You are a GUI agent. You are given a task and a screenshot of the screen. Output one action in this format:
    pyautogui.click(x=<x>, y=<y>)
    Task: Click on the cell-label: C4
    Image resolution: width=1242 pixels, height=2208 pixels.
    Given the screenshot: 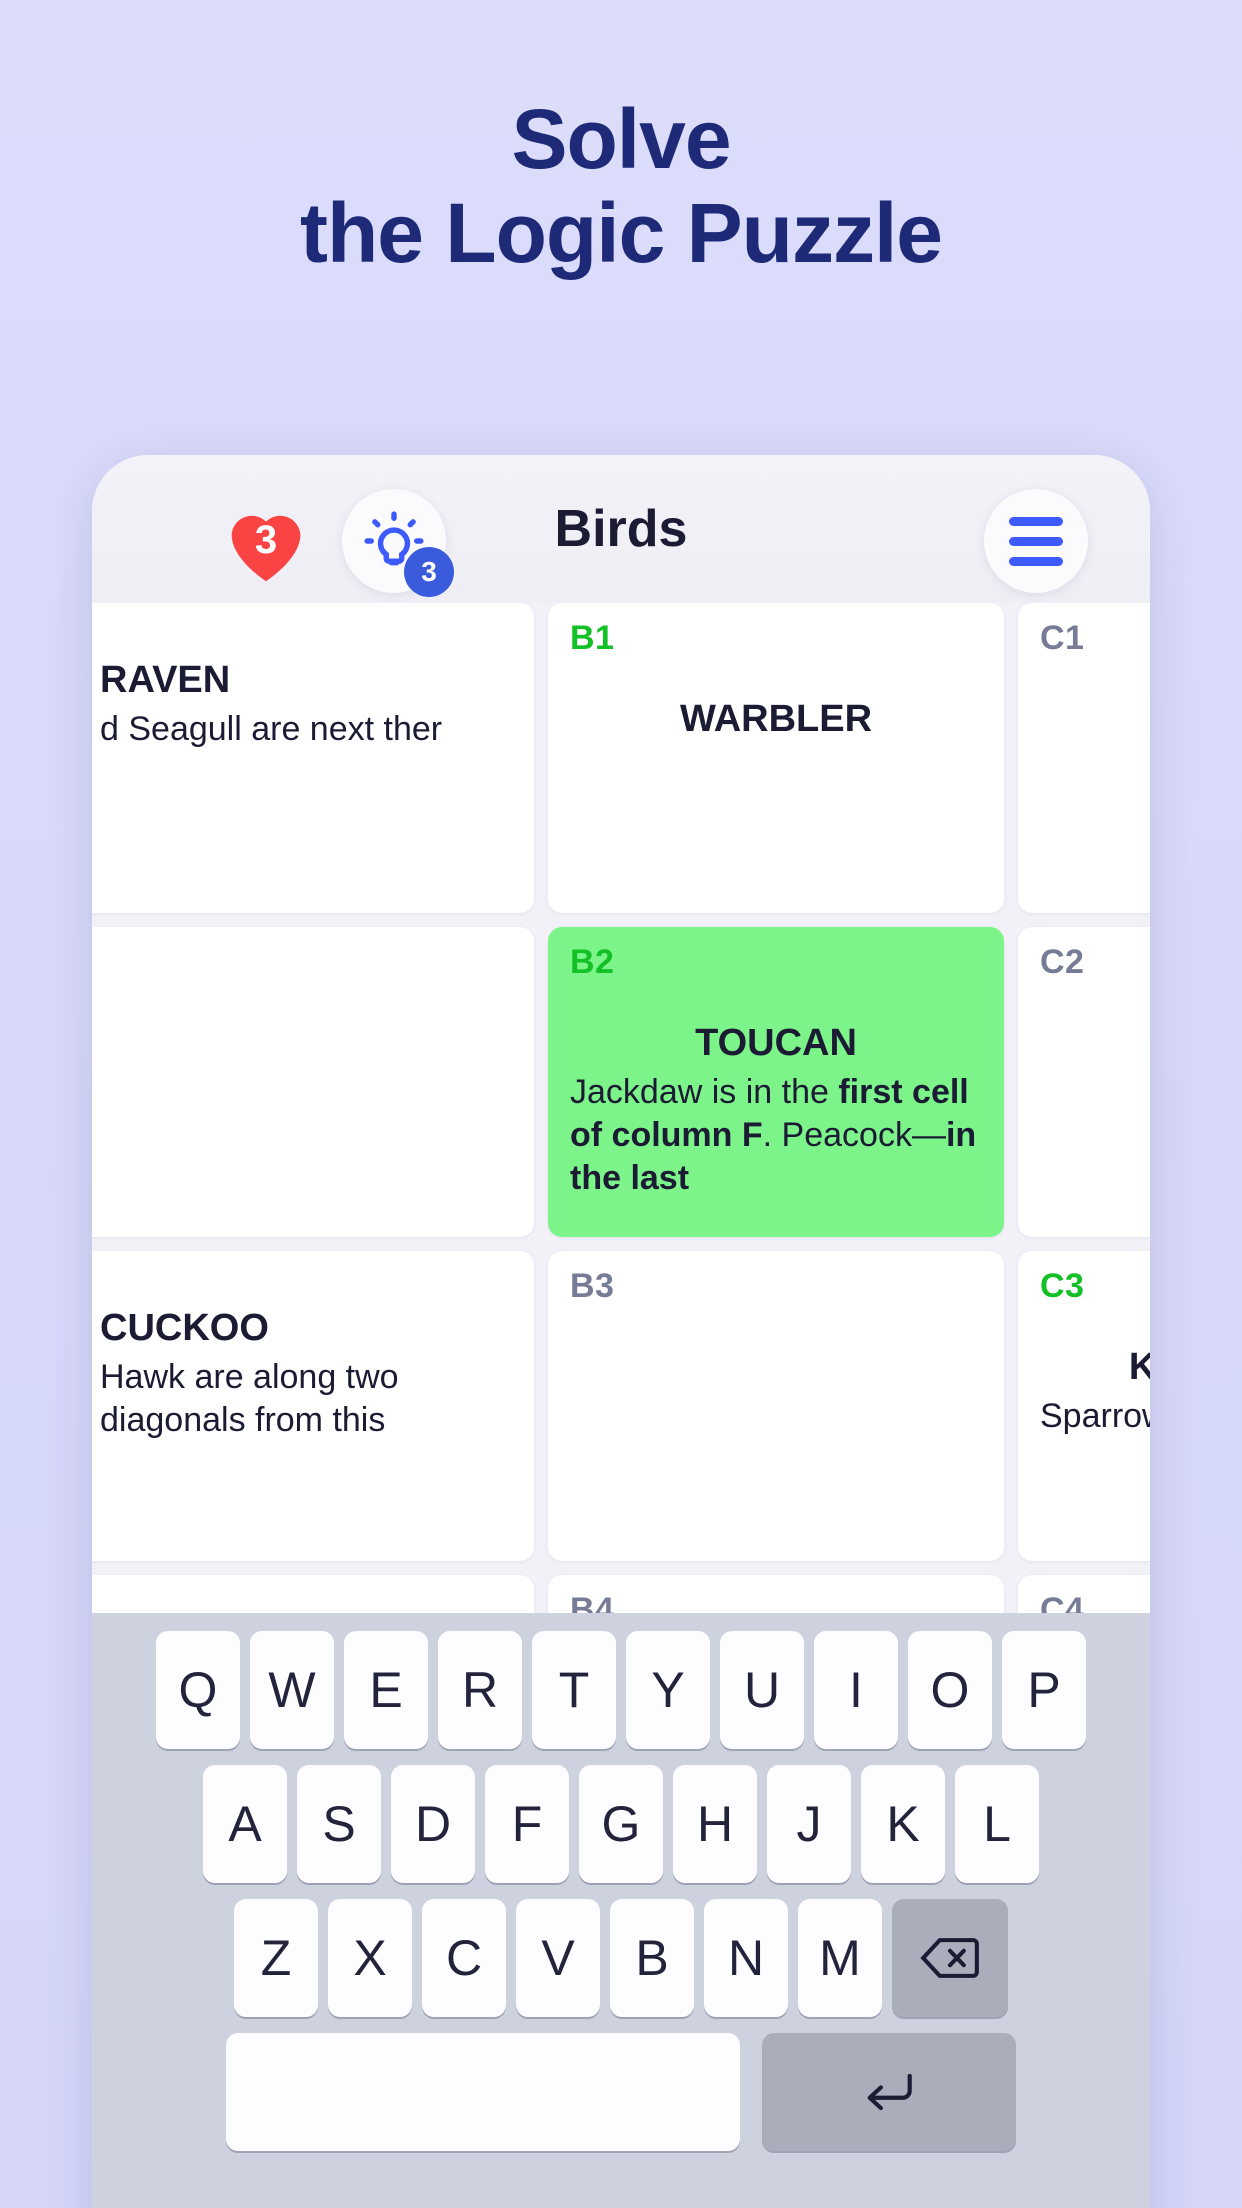 What is the action you would take?
    pyautogui.click(x=1062, y=1602)
    